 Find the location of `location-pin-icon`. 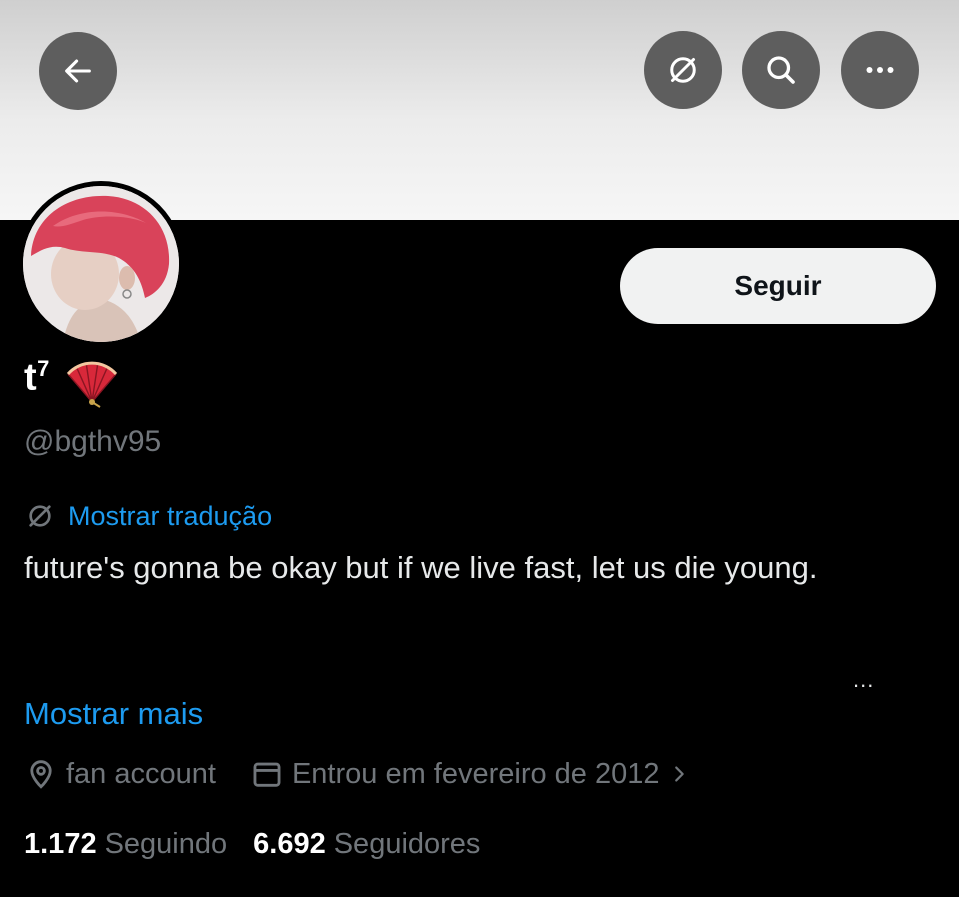

location-pin-icon is located at coordinates (41, 774).